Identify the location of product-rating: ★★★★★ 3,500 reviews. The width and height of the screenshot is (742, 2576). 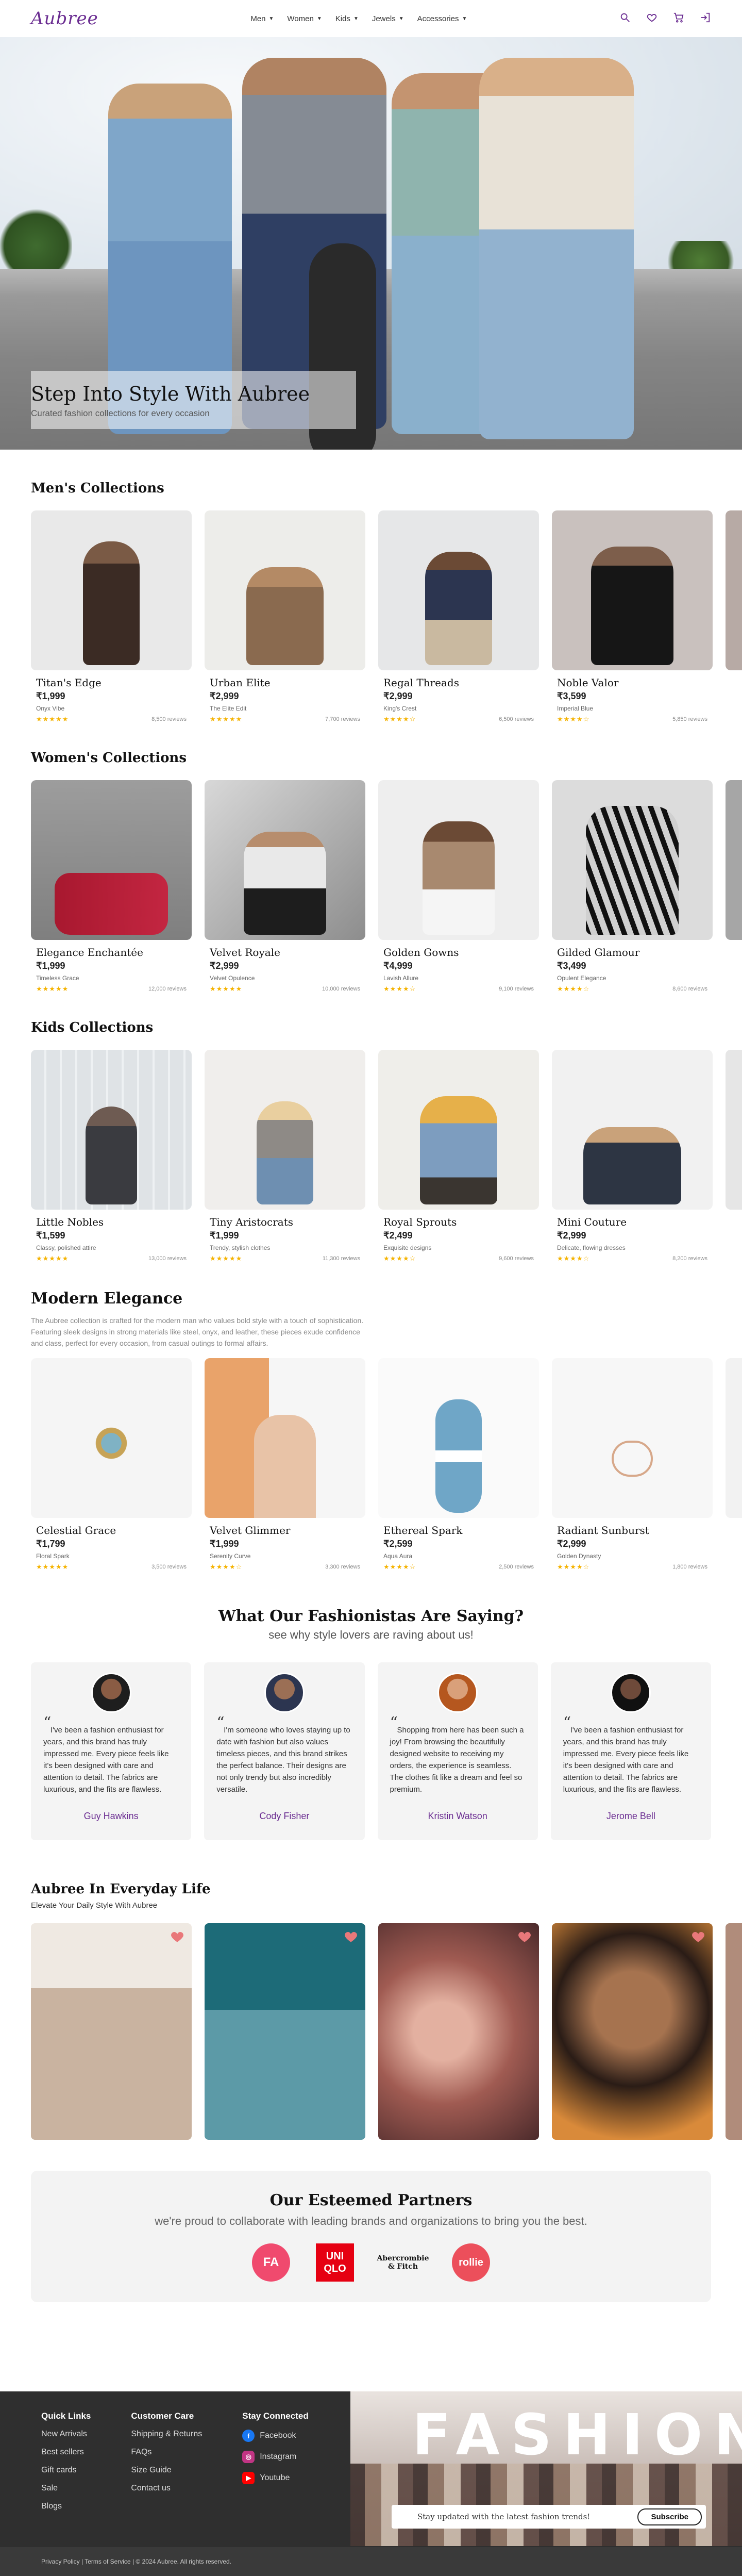
(111, 1567).